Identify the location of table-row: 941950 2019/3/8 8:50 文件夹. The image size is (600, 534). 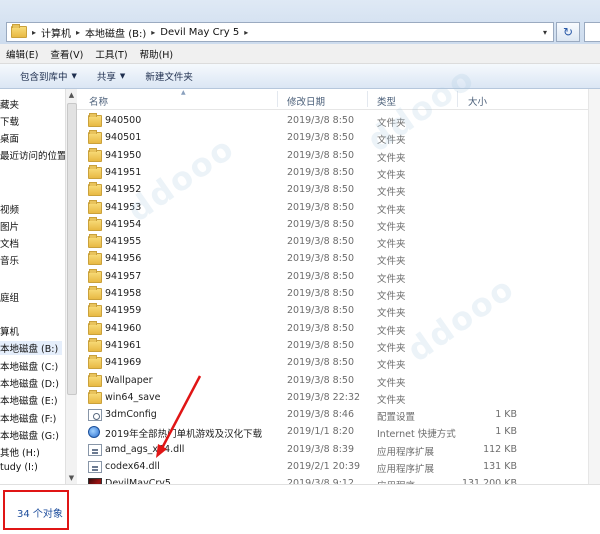
(338, 156).